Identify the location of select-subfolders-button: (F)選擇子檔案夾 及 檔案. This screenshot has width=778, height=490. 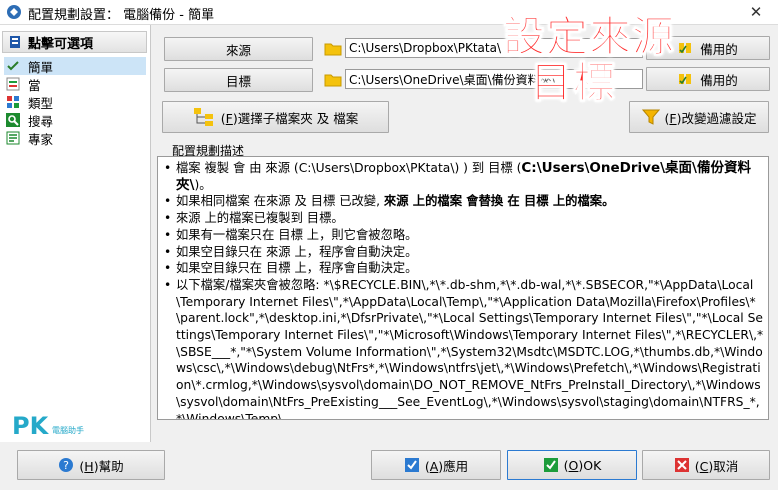
(275, 117).